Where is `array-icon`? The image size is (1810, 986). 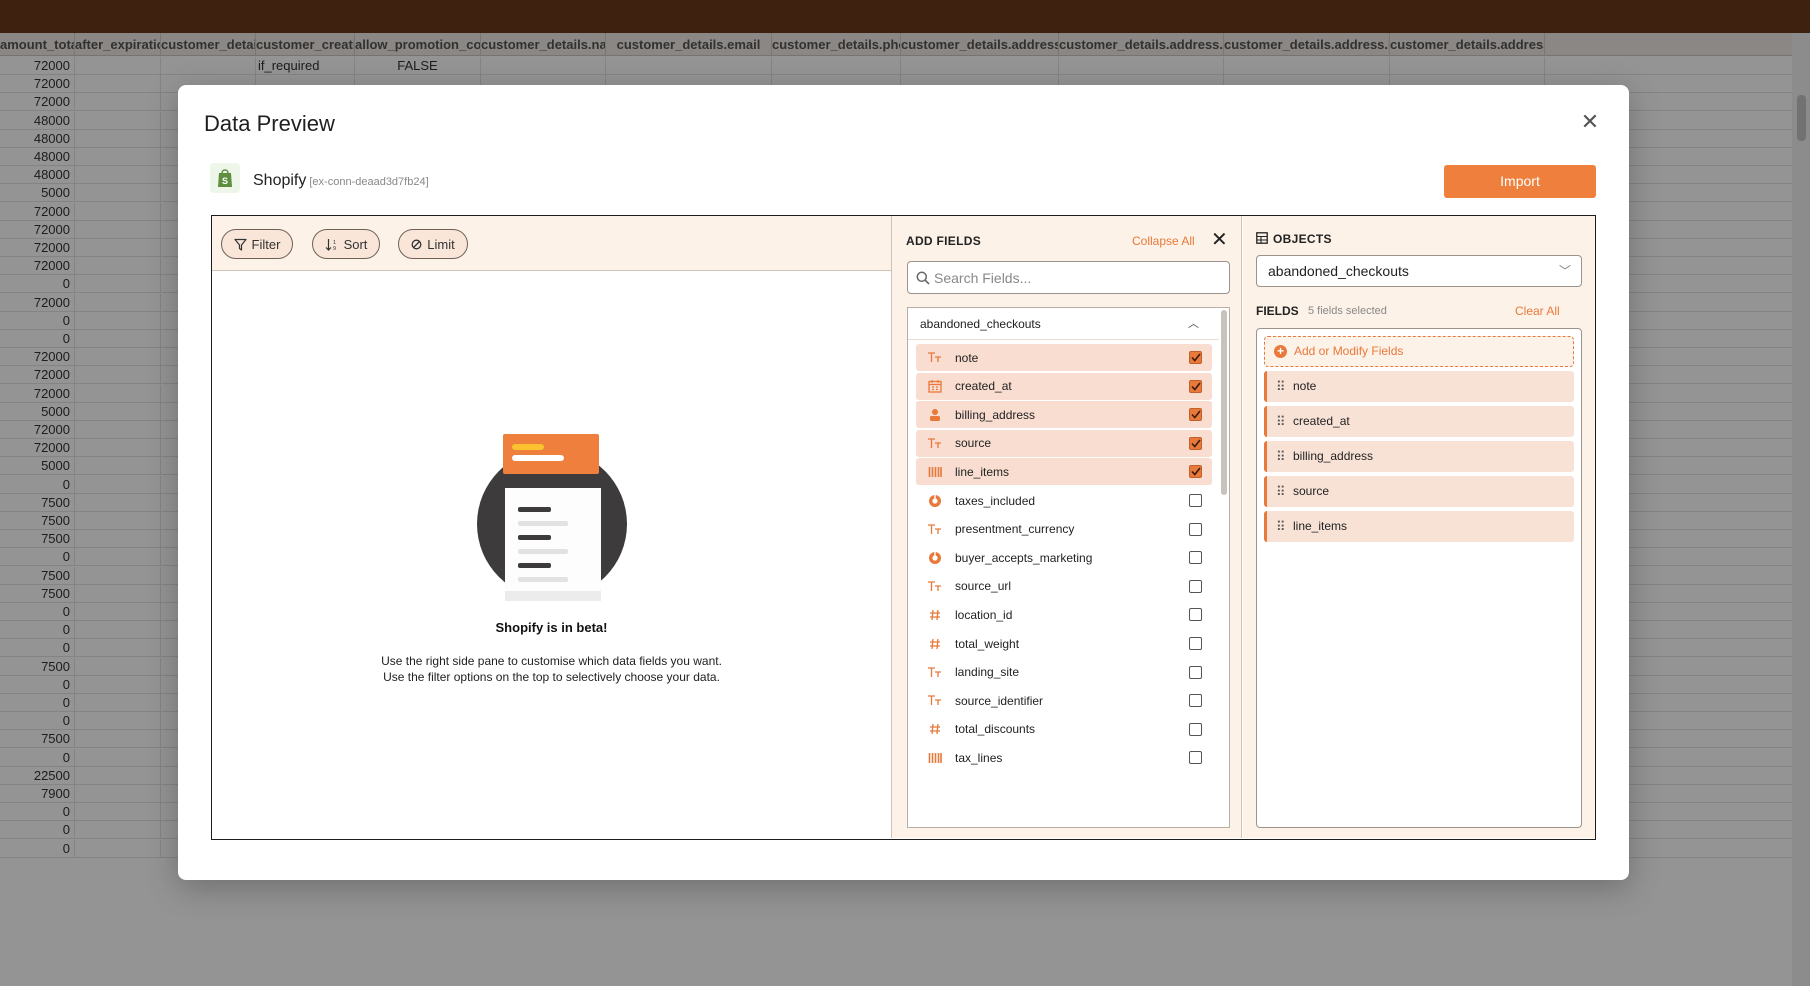 array-icon is located at coordinates (934, 757).